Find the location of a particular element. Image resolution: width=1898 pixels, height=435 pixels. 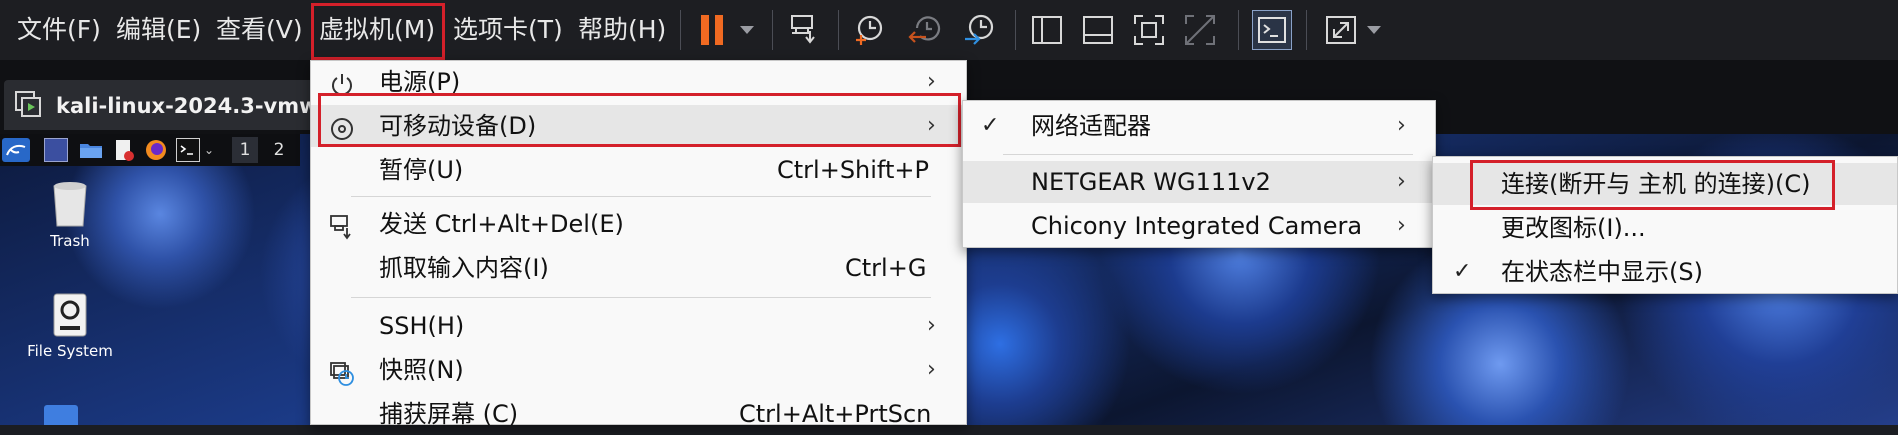

menu-view: 查看(V) is located at coordinates (259, 30).